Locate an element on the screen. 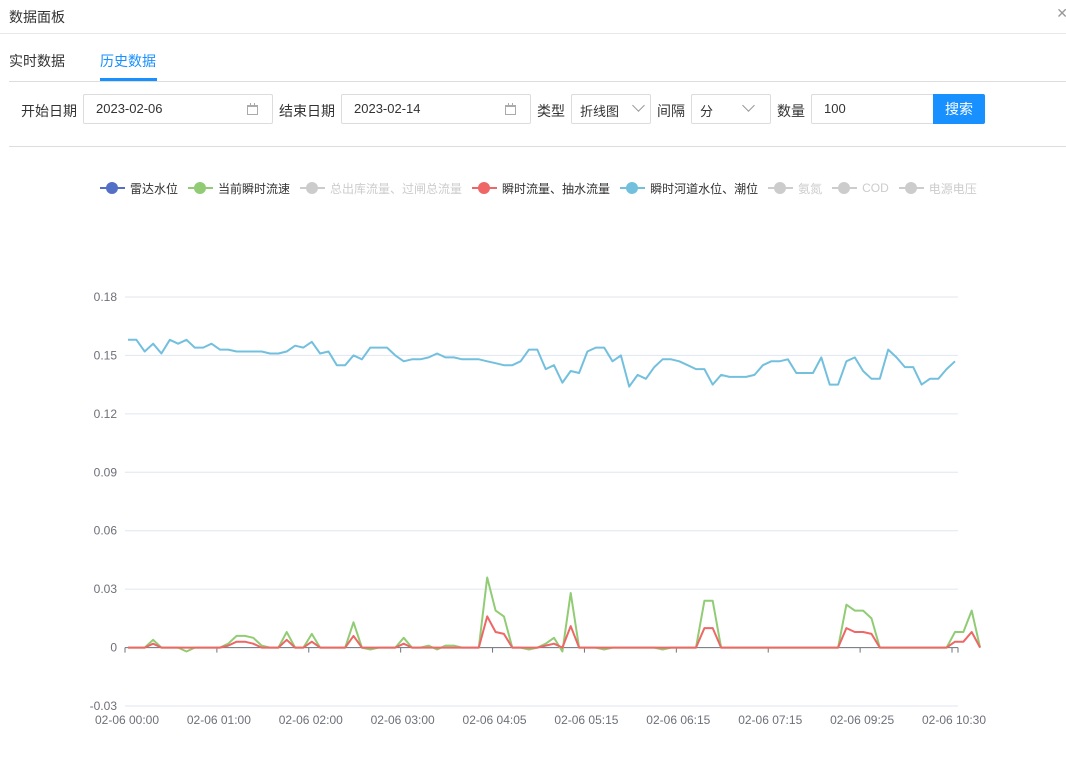 The width and height of the screenshot is (1066, 775). y-tick-label: 0.15 is located at coordinates (106, 355).